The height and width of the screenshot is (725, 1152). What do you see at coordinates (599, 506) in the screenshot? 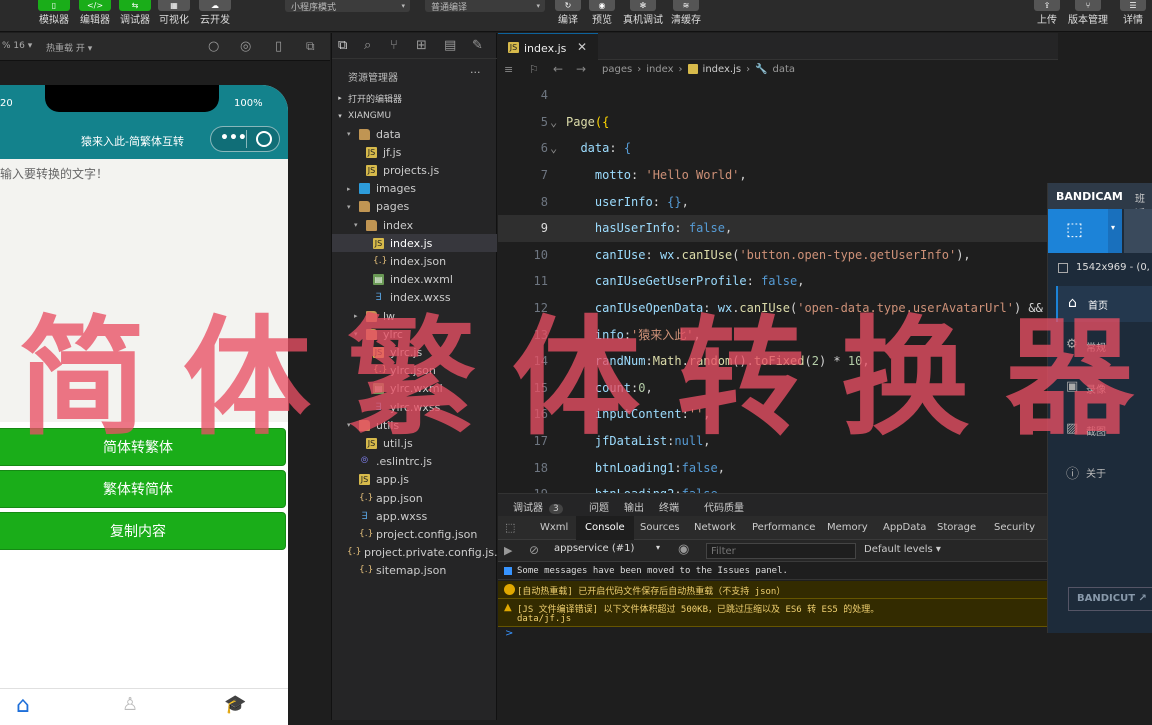
I see `panel-tab: 问题` at bounding box center [599, 506].